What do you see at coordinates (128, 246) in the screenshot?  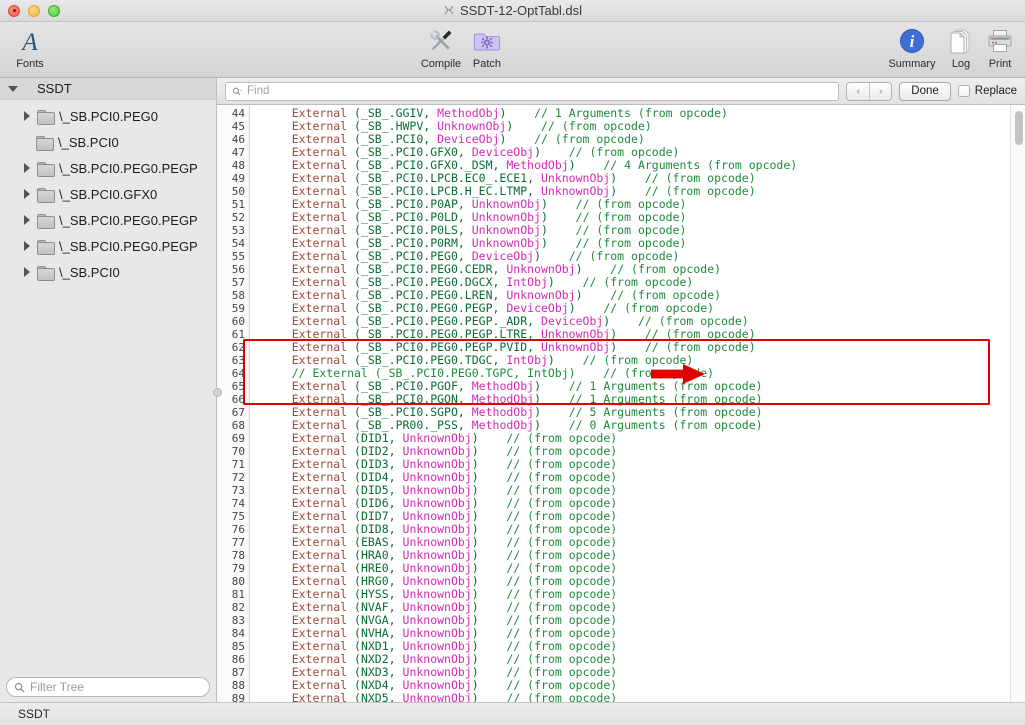 I see `tree-item-label: \_SB.PCI0.PEG0.PEGP` at bounding box center [128, 246].